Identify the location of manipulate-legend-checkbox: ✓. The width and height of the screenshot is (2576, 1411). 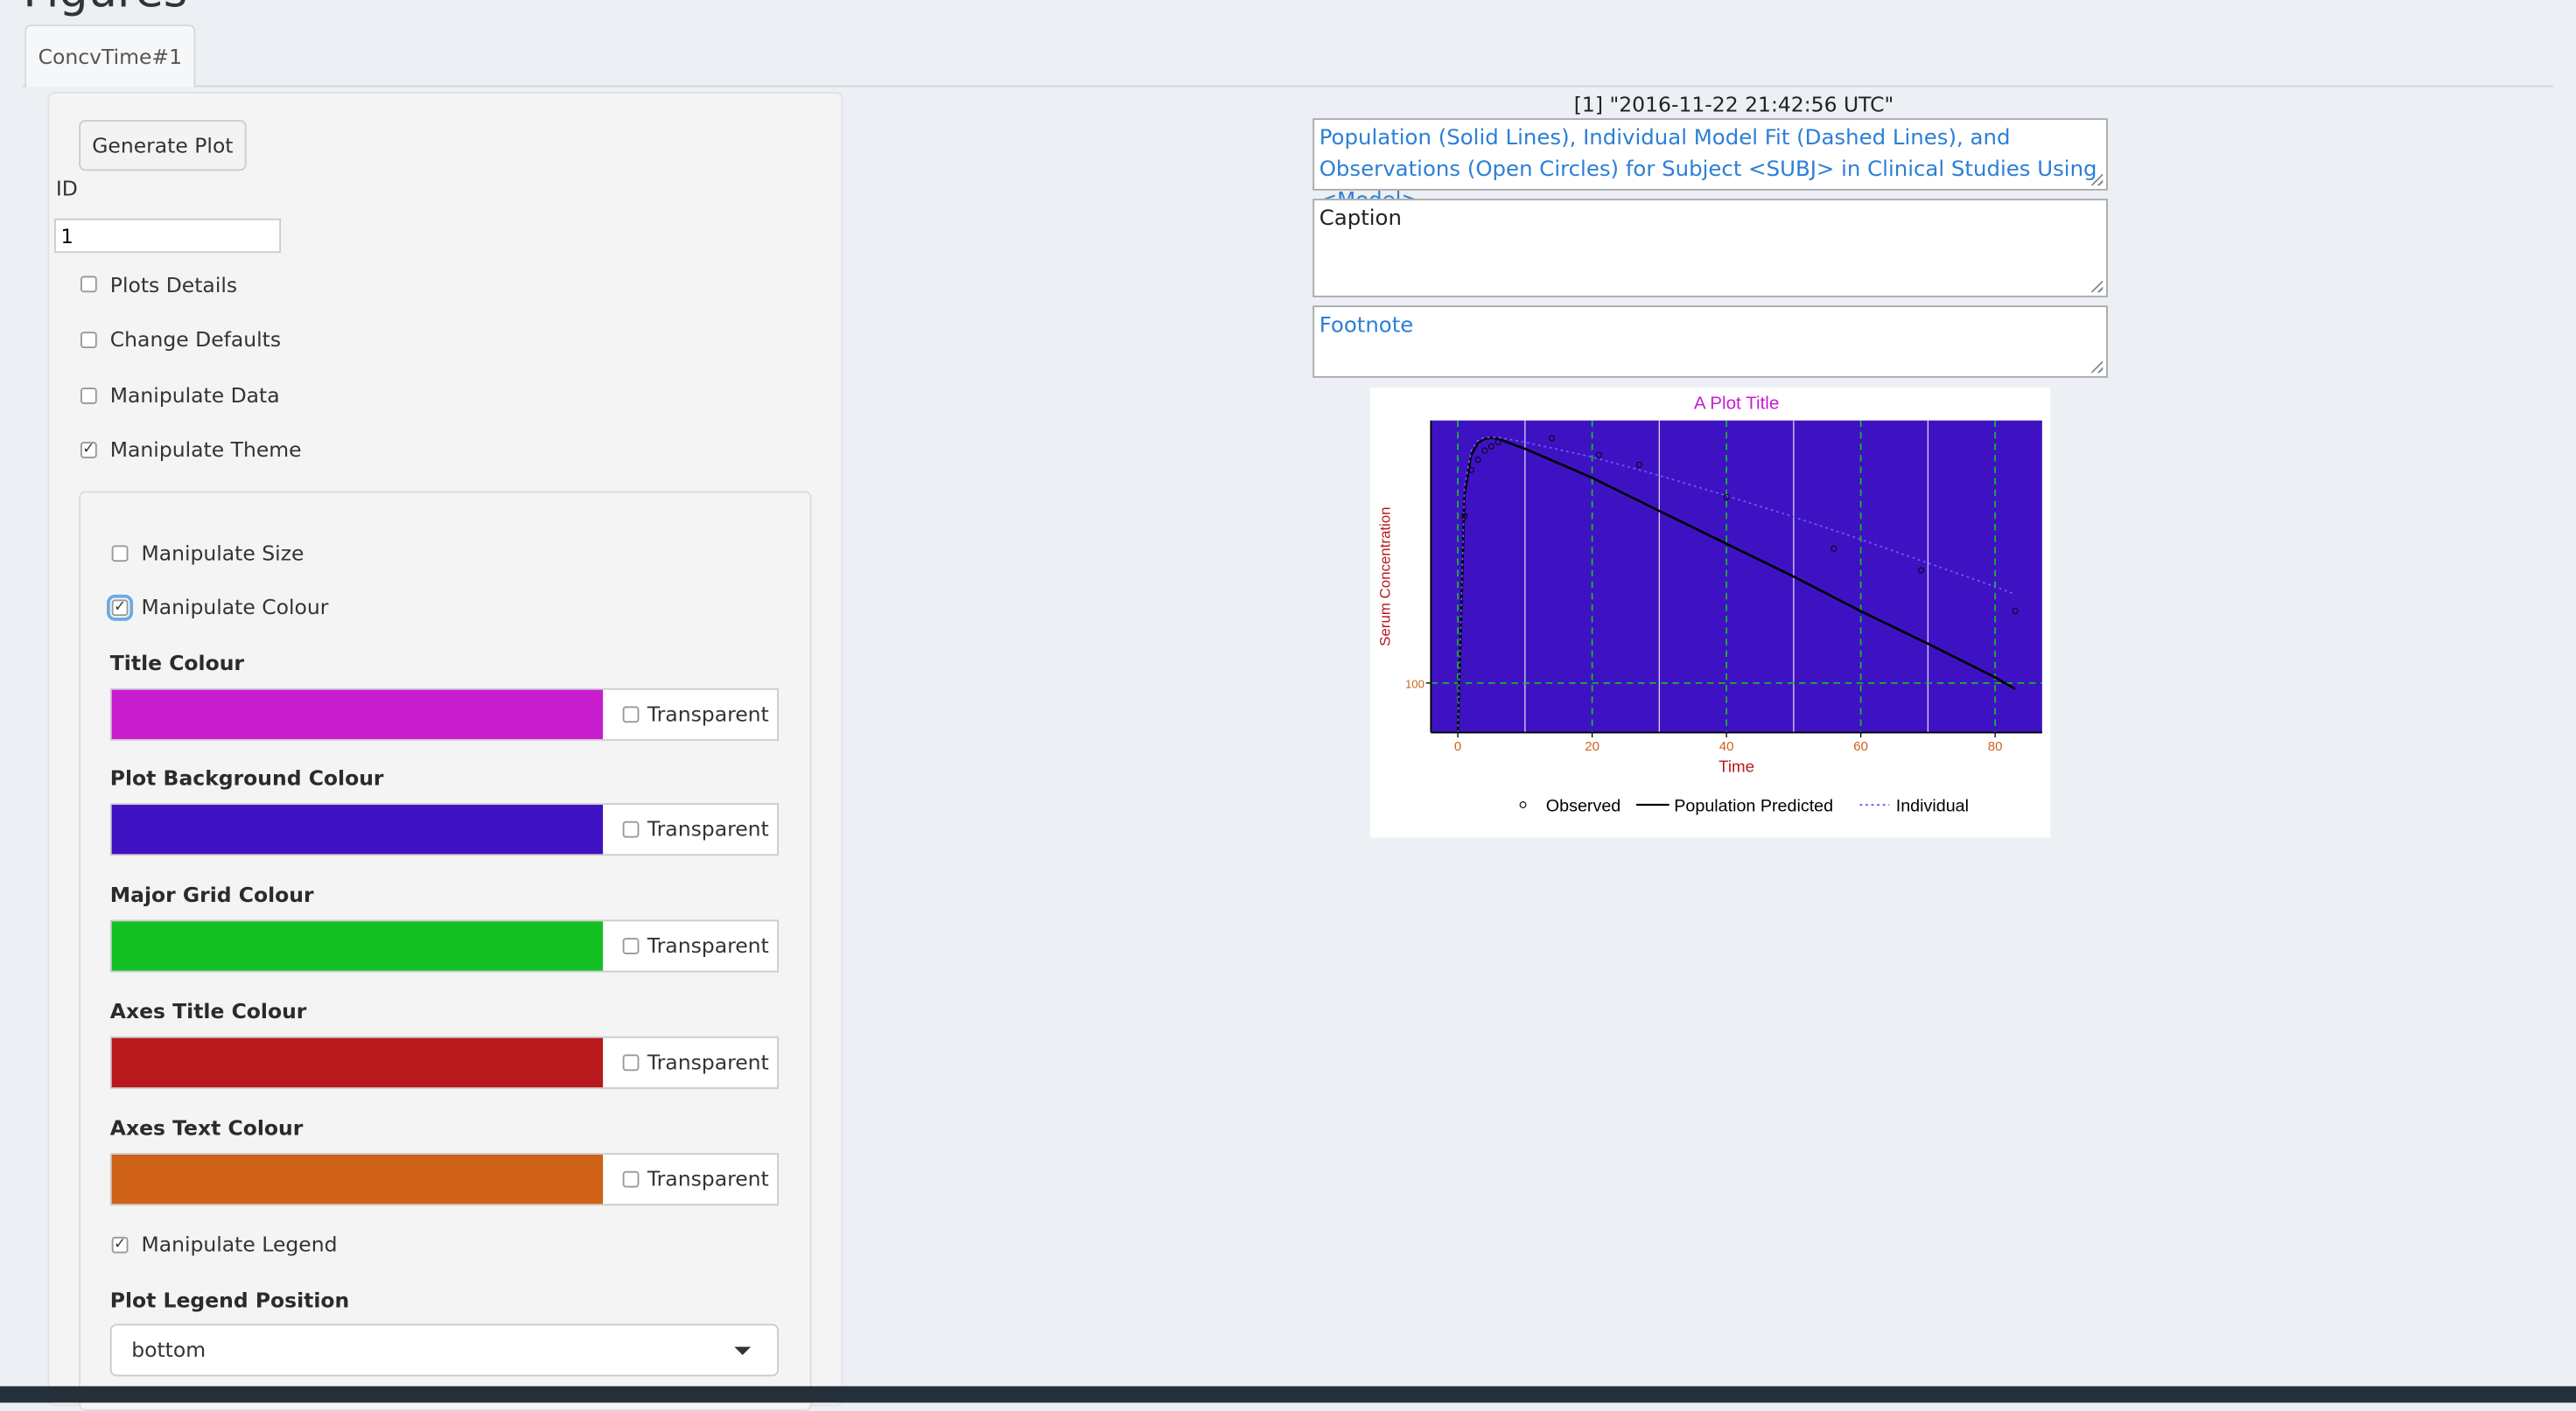
(120, 1245).